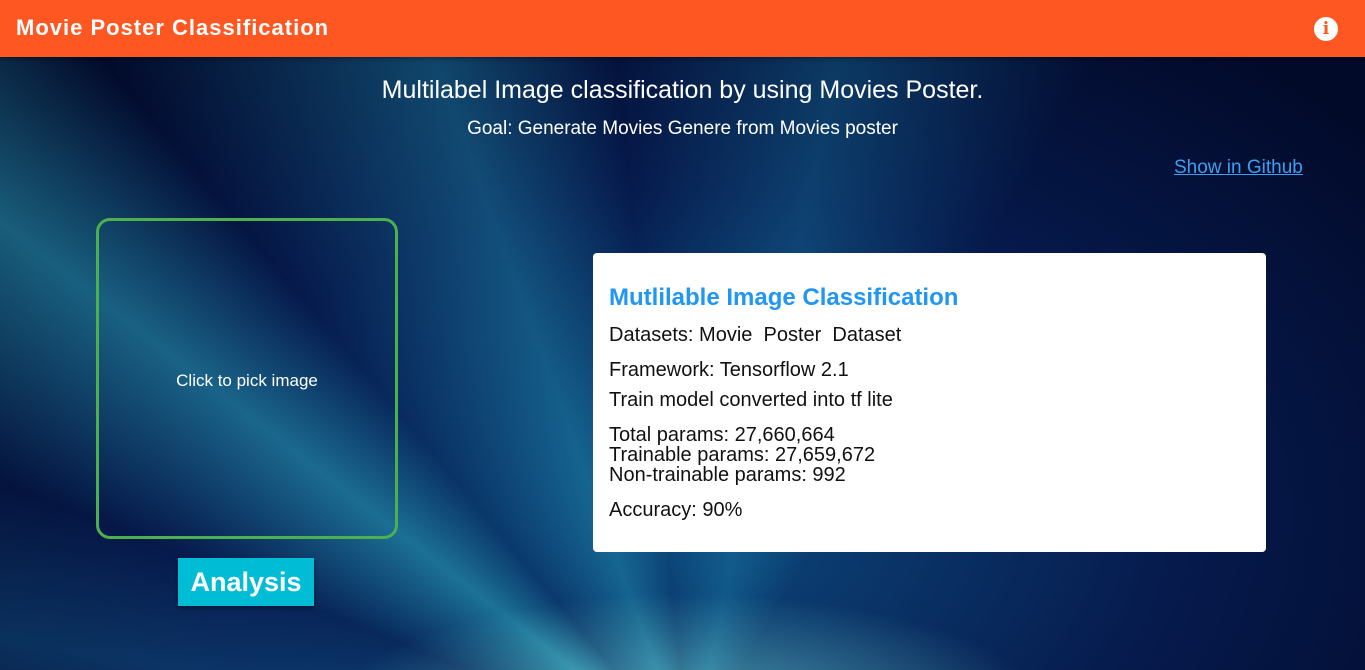 The height and width of the screenshot is (670, 1365). Describe the element at coordinates (173, 27) in the screenshot. I see `app-title: Movie Poster Classification` at that location.